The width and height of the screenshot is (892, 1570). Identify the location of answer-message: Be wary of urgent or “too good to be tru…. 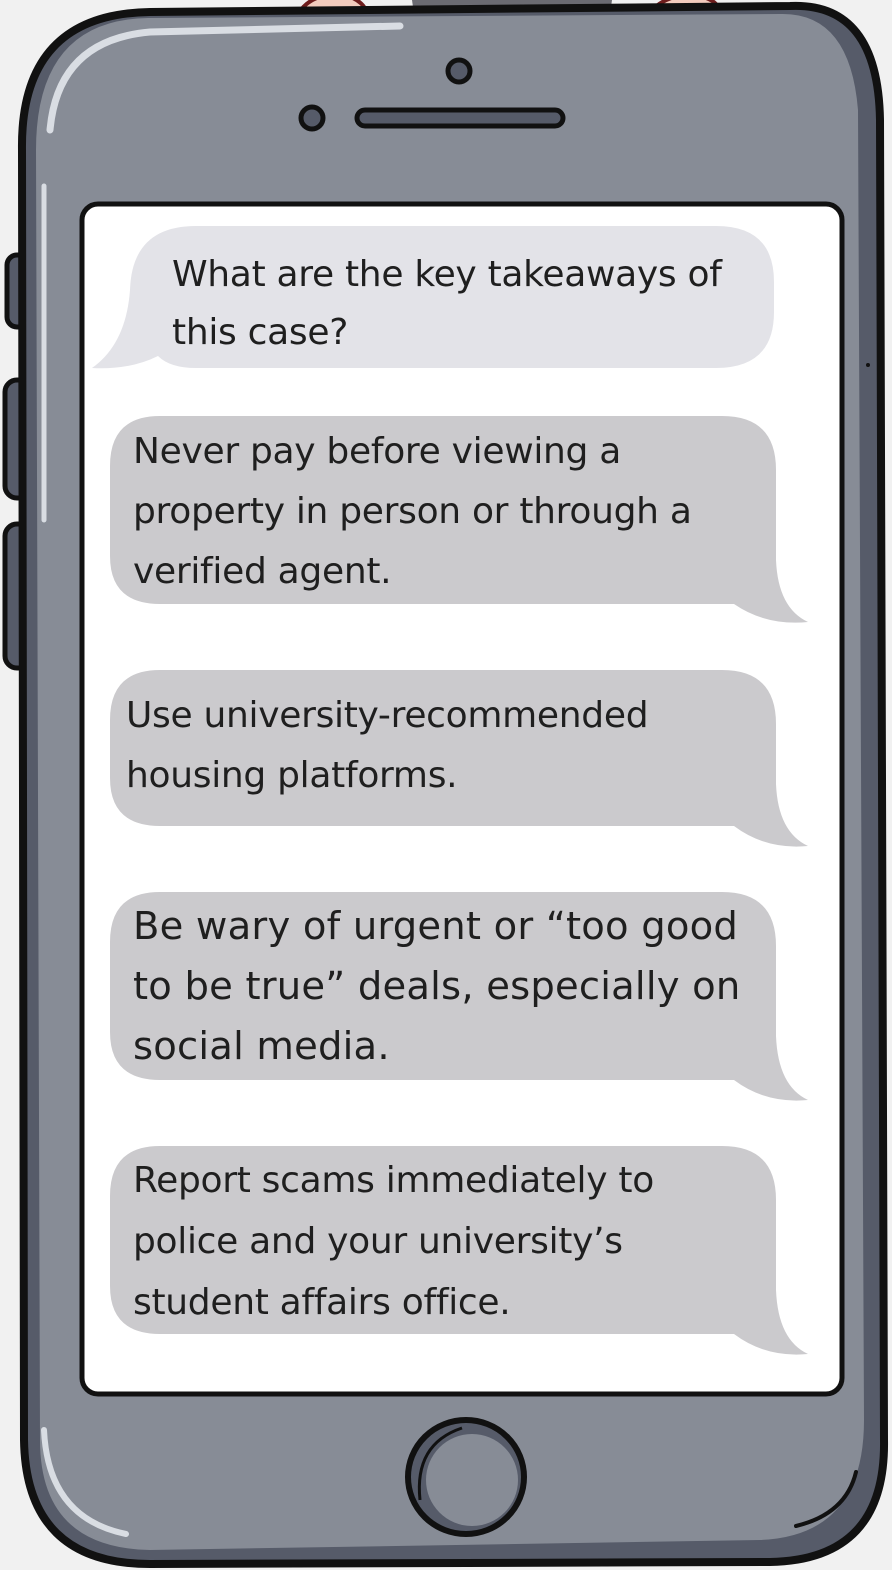
(437, 986).